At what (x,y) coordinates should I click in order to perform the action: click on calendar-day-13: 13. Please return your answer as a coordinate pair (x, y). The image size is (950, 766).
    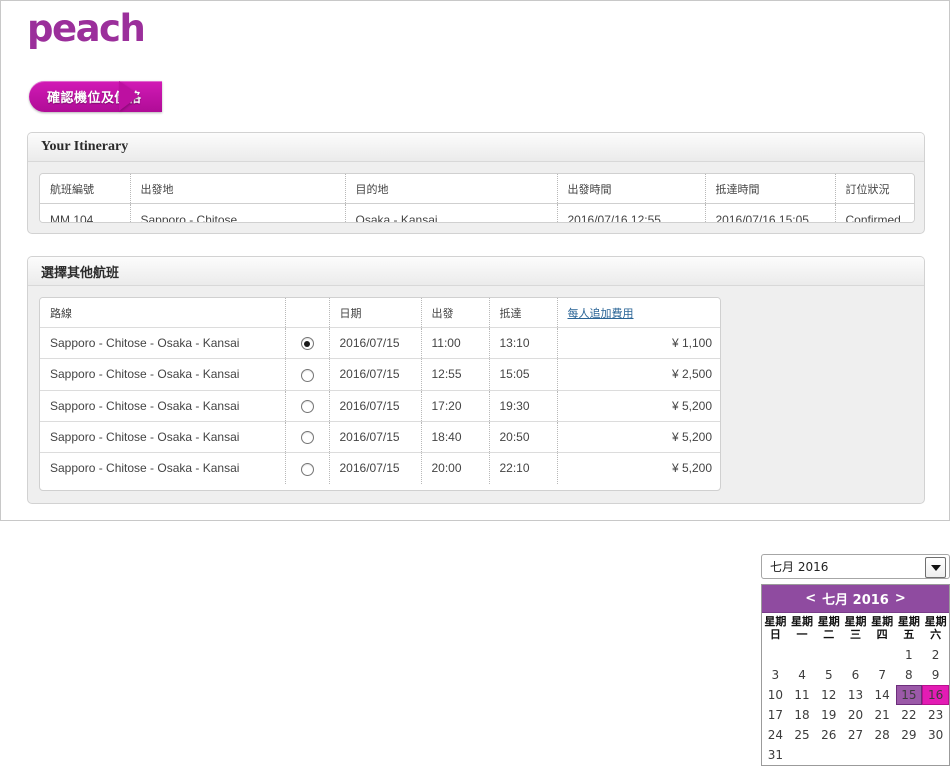
    Looking at the image, I should click on (855, 695).